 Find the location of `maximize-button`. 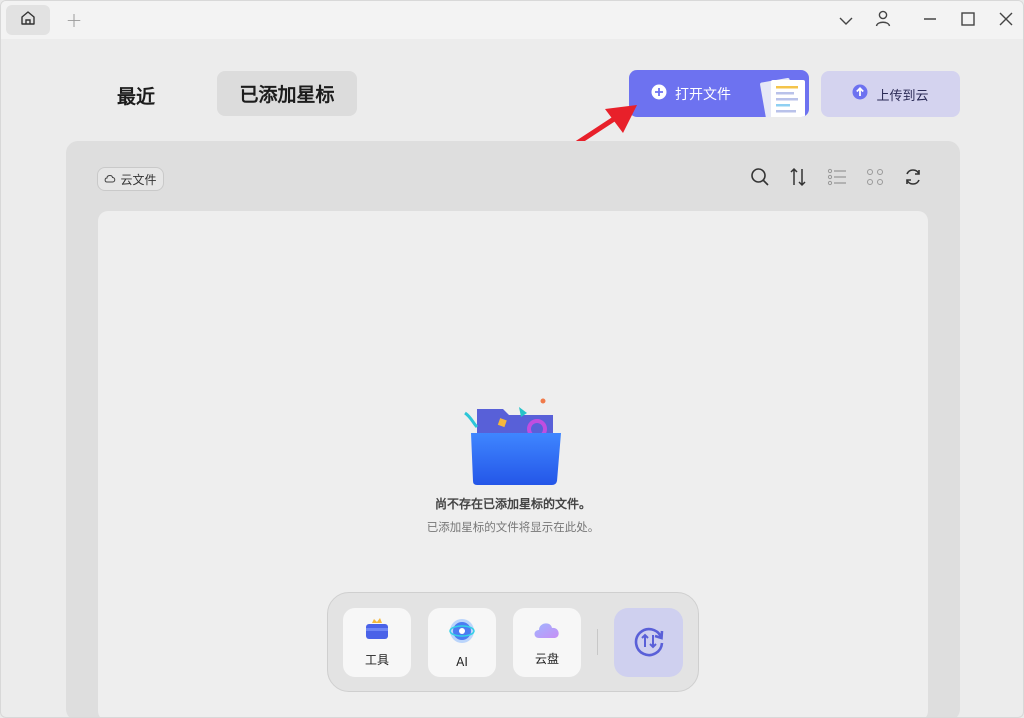

maximize-button is located at coordinates (968, 20).